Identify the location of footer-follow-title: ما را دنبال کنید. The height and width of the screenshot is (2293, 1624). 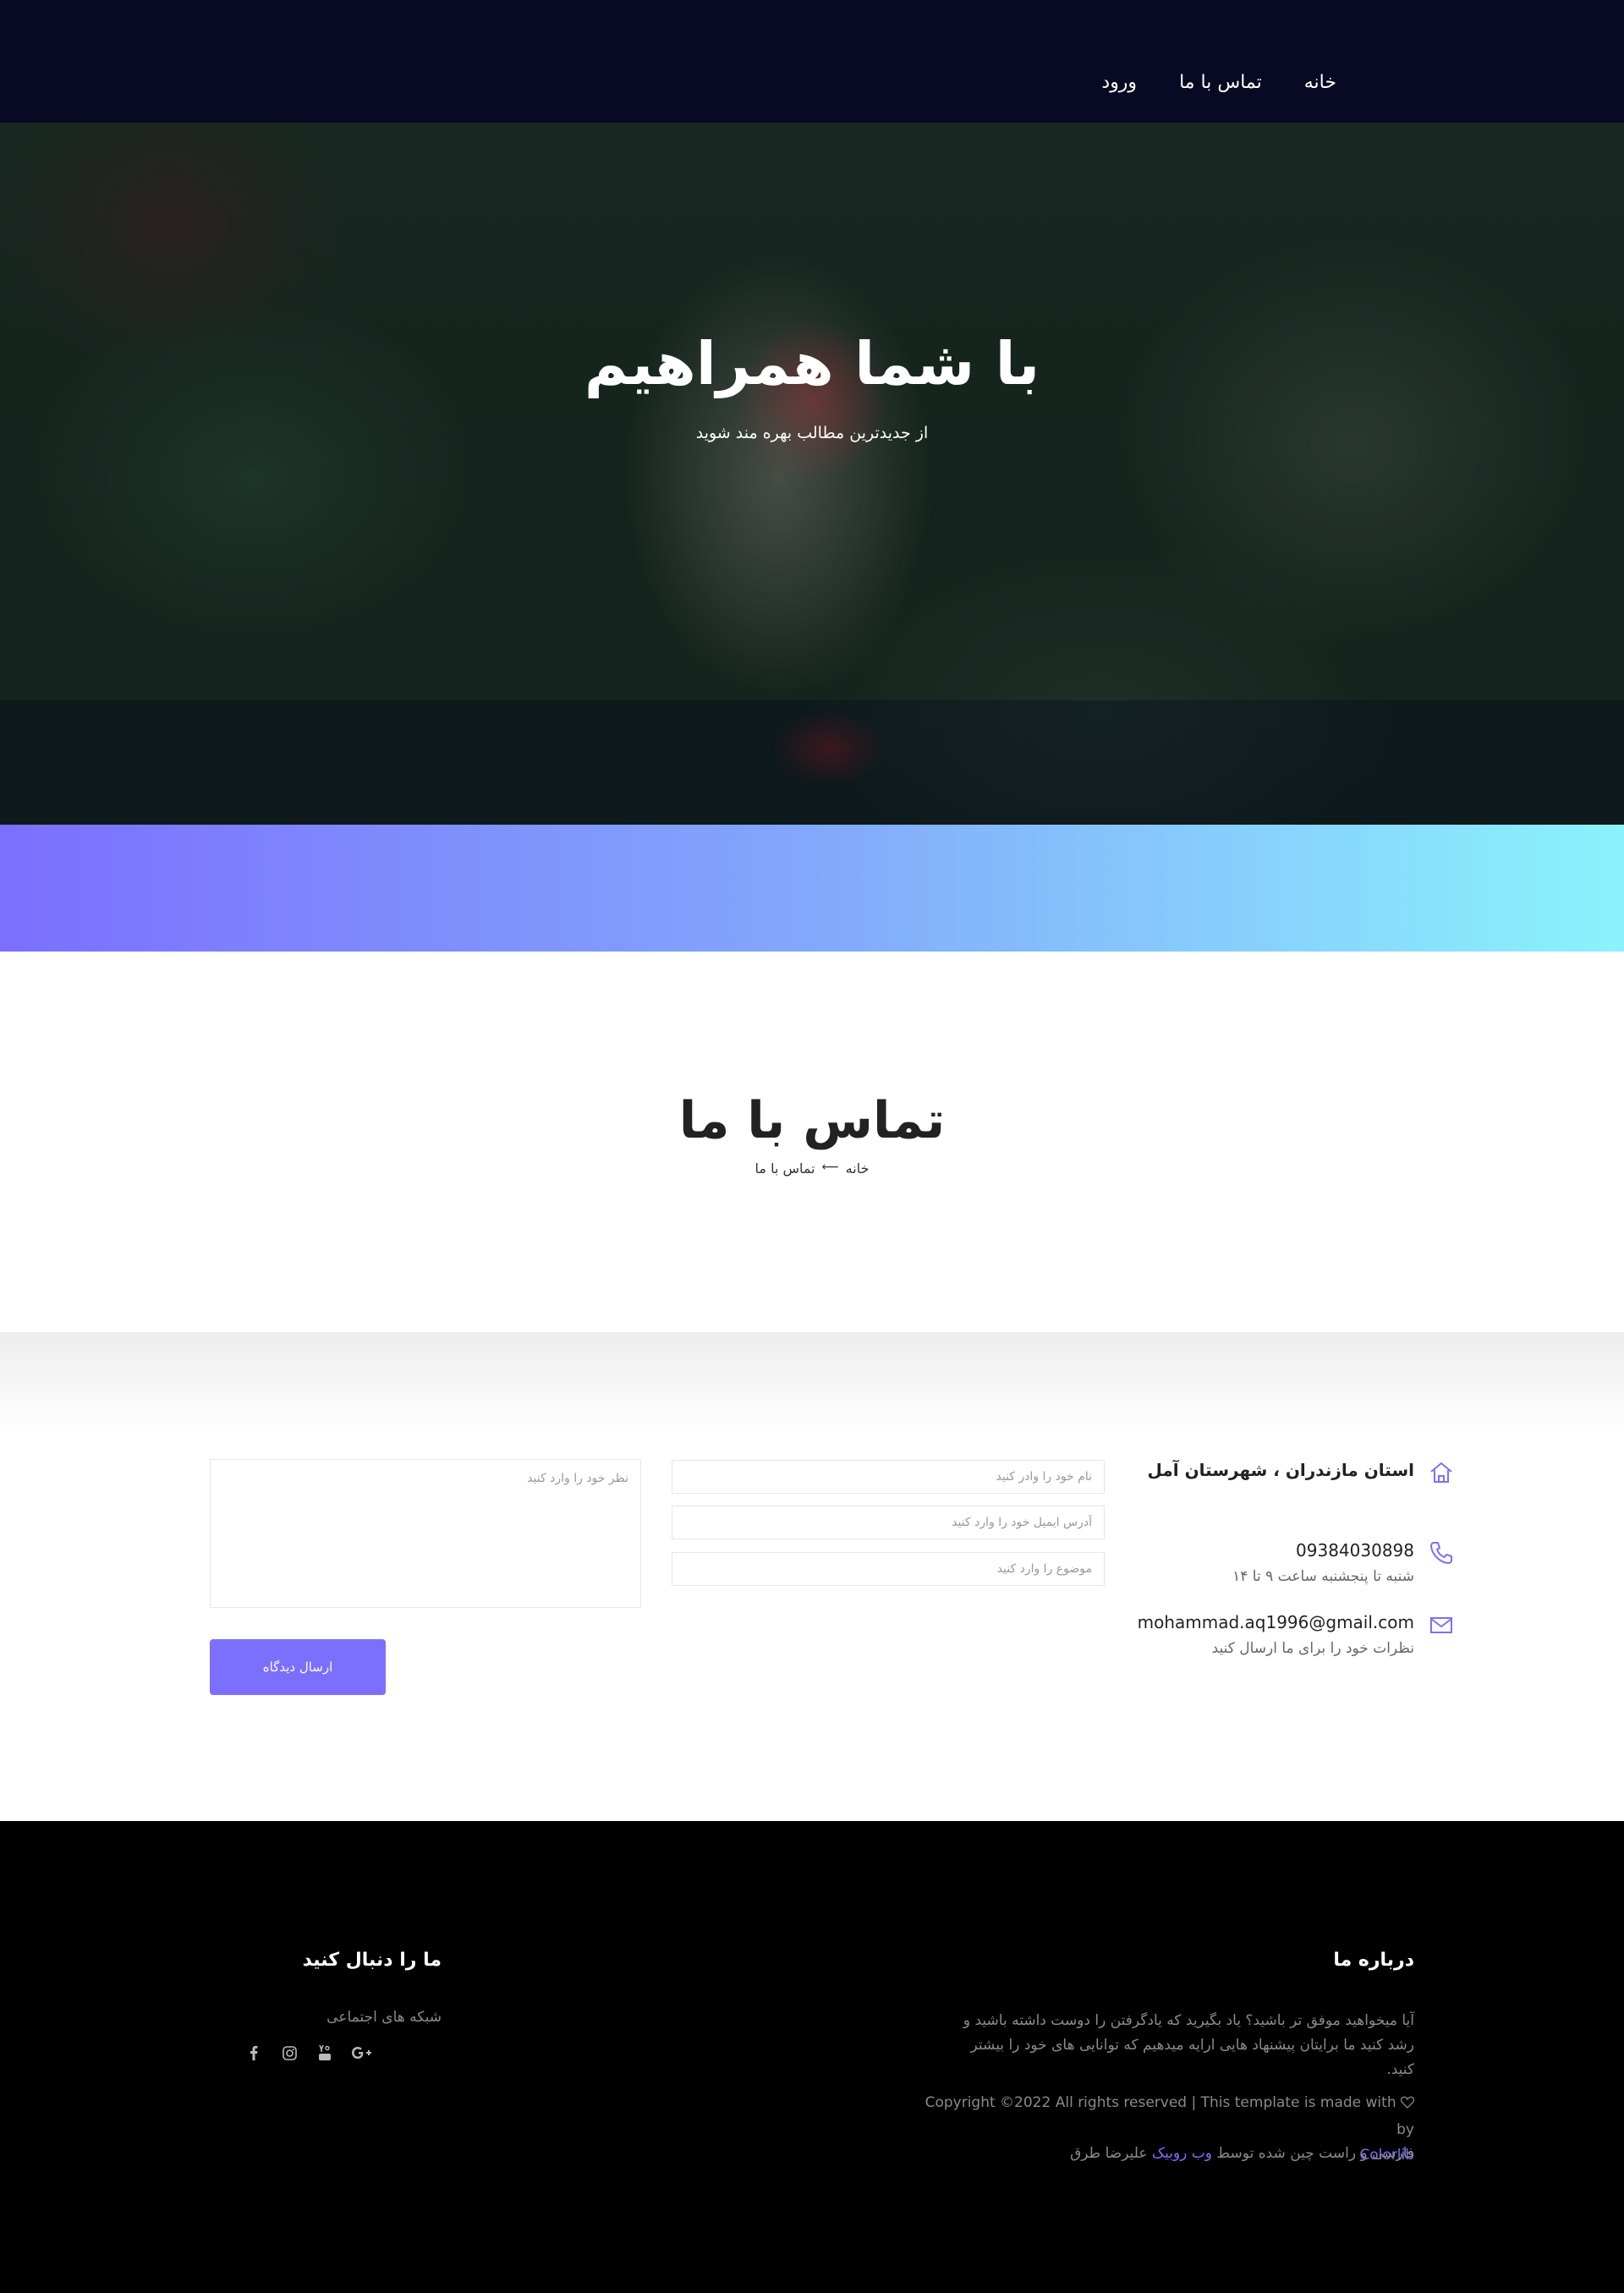
(372, 1960).